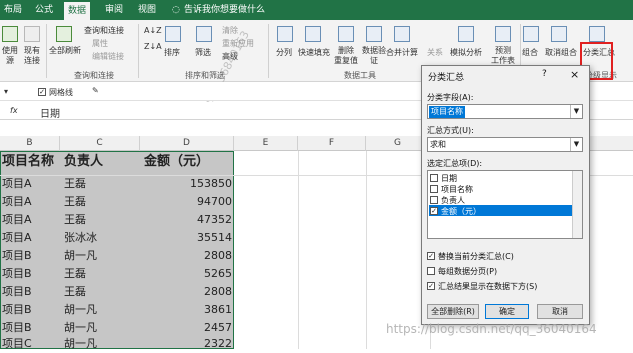  Describe the element at coordinates (374, 34) in the screenshot. I see `data-validation-icon` at that location.